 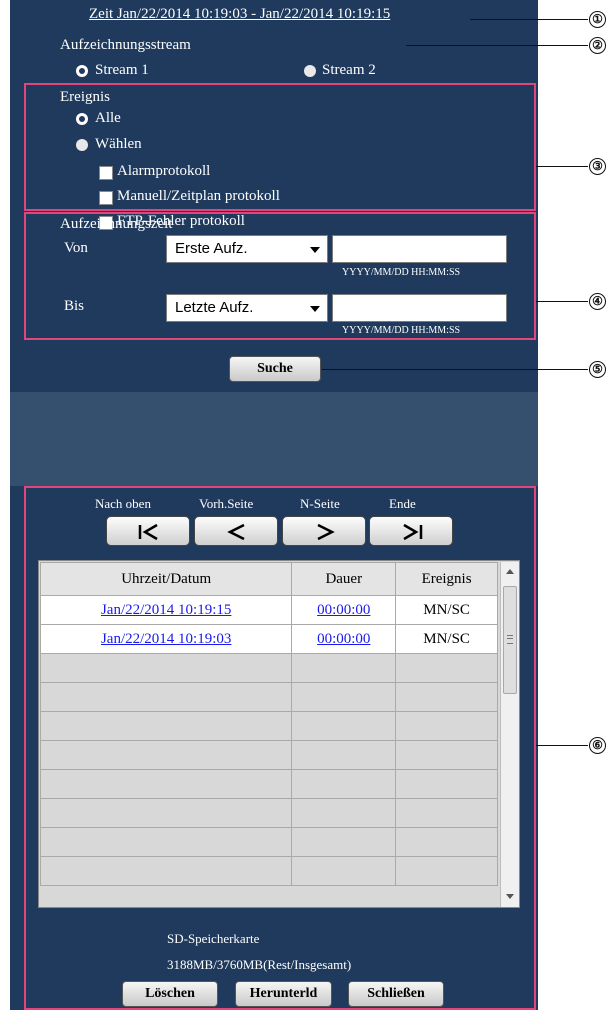 What do you see at coordinates (82, 119) in the screenshot?
I see `event-all-radio` at bounding box center [82, 119].